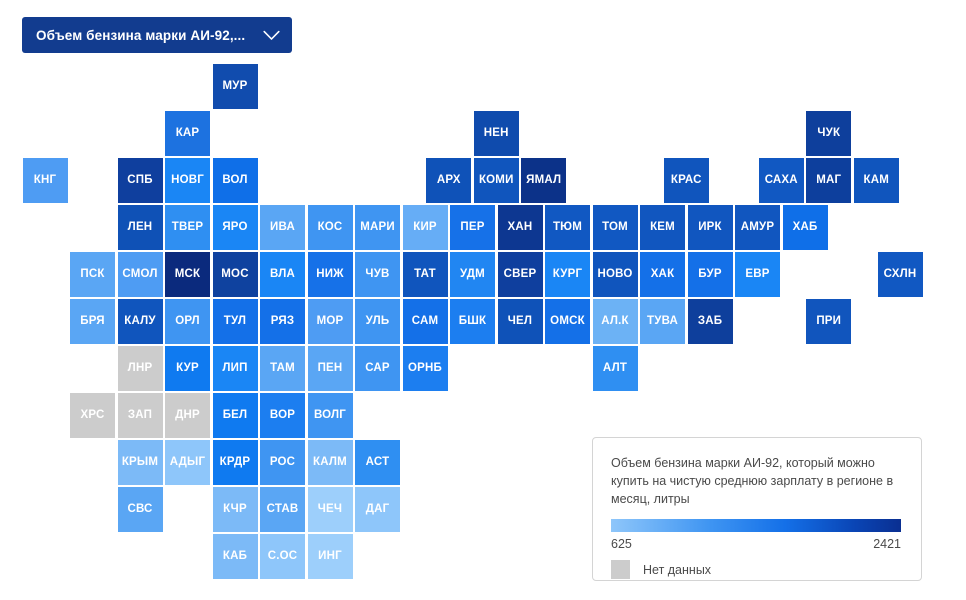 The image size is (966, 600). What do you see at coordinates (235, 556) in the screenshot?
I see `region-tile: КАБ` at bounding box center [235, 556].